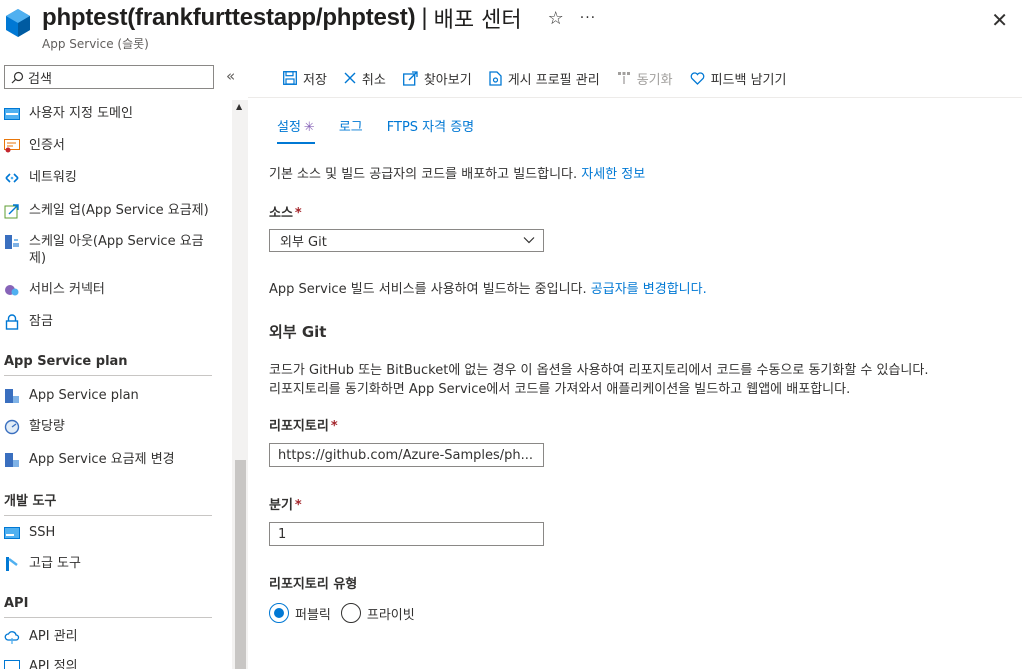 Image resolution: width=1022 pixels, height=669 pixels. Describe the element at coordinates (697, 78) in the screenshot. I see `heart-icon` at that location.